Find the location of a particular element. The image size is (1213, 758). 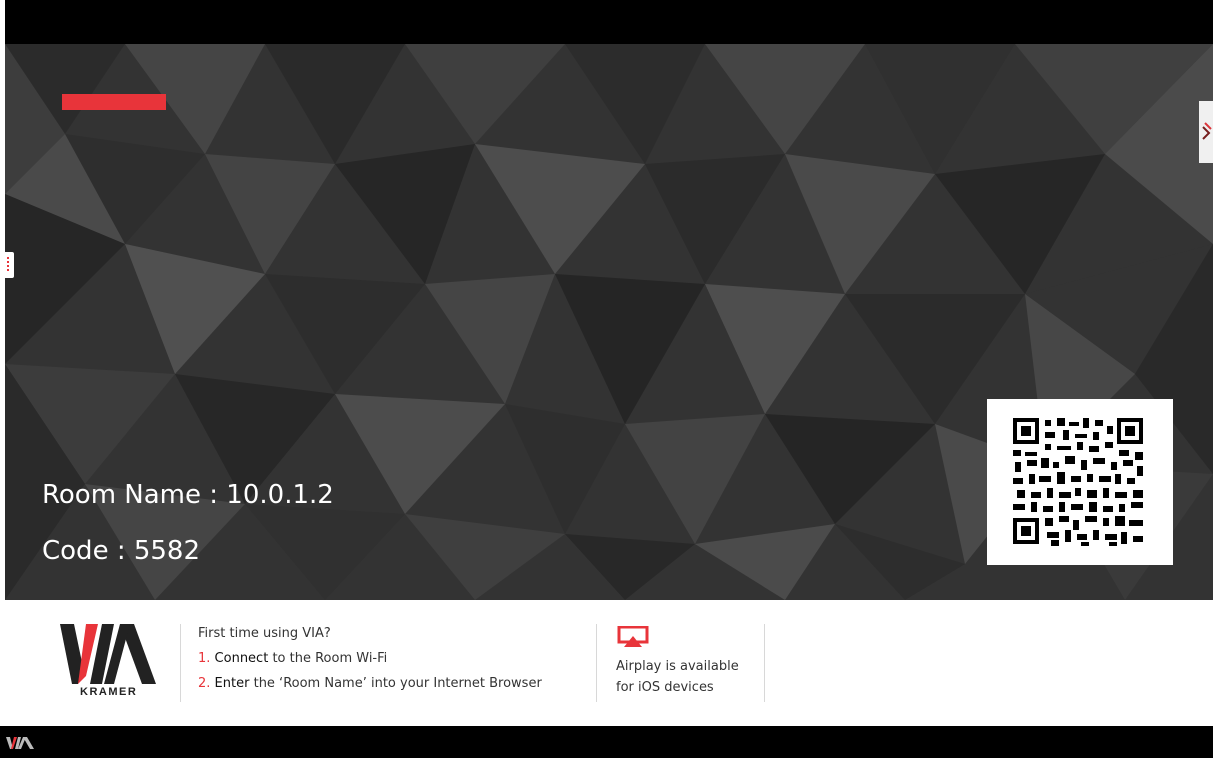

accent-bar is located at coordinates (114, 102).